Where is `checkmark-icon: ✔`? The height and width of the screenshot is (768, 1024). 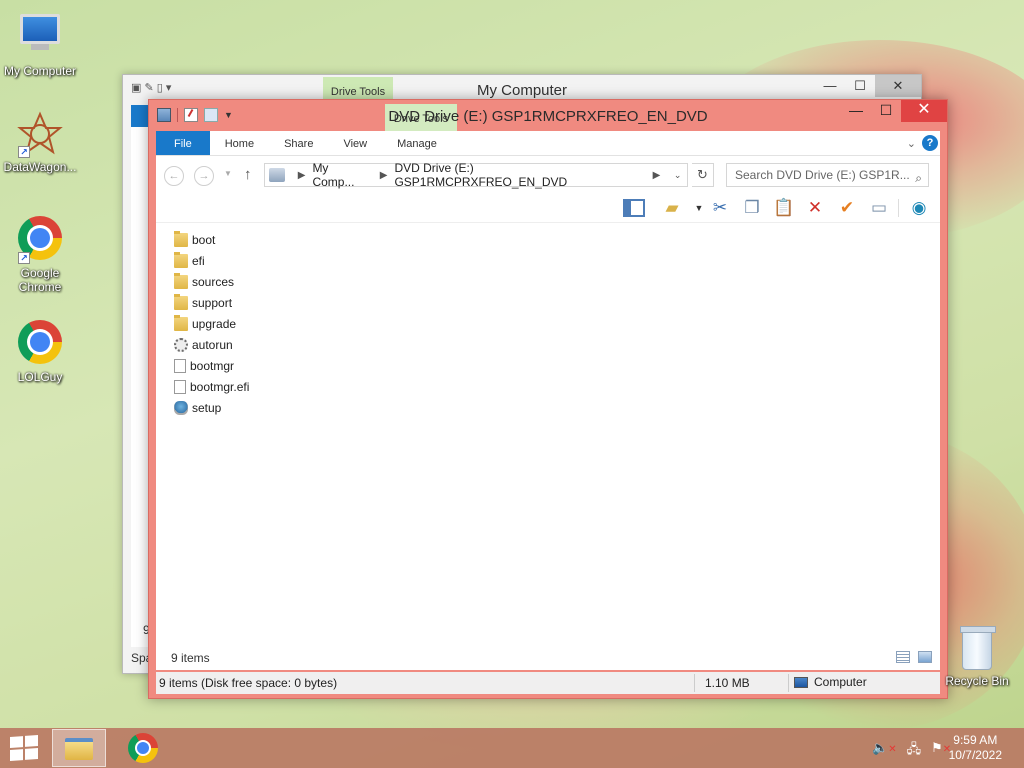 checkmark-icon: ✔ is located at coordinates (847, 208).